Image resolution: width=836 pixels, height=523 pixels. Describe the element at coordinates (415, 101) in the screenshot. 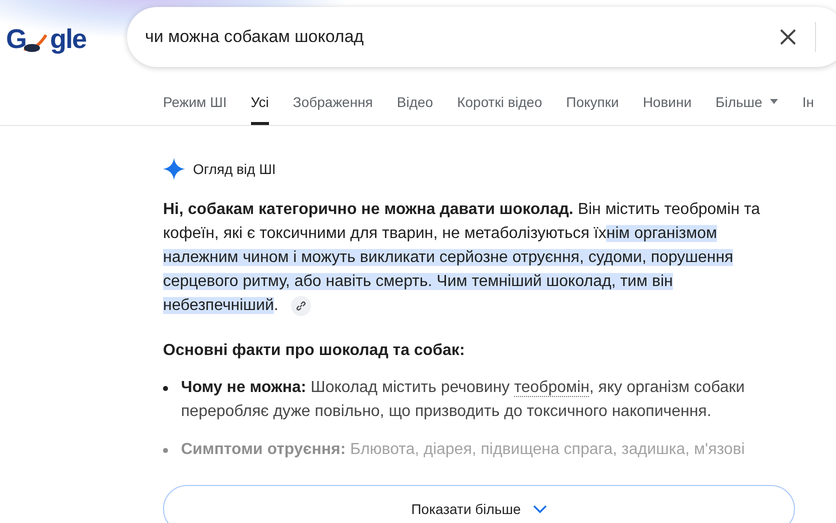

I see `tab: Відео` at that location.